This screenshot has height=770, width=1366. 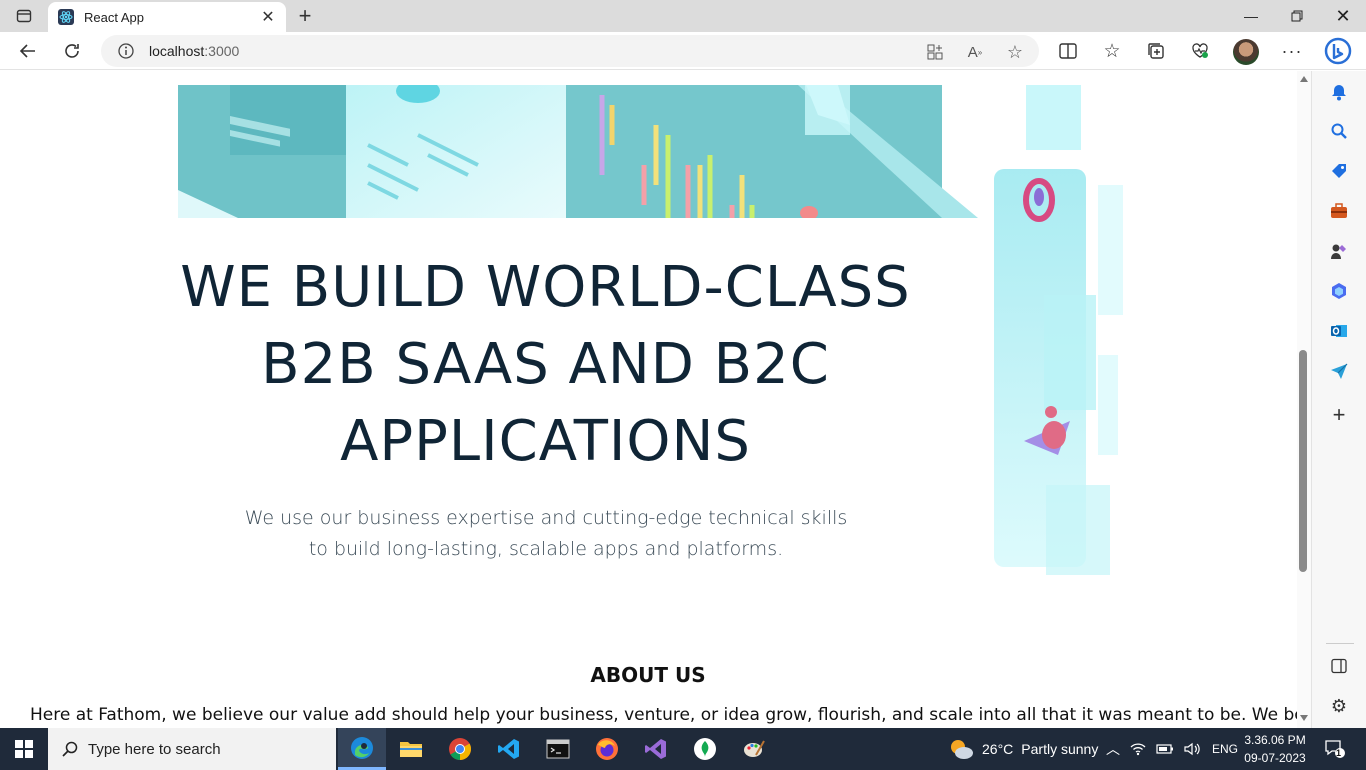 I want to click on firefox-icon, so click(x=607, y=749).